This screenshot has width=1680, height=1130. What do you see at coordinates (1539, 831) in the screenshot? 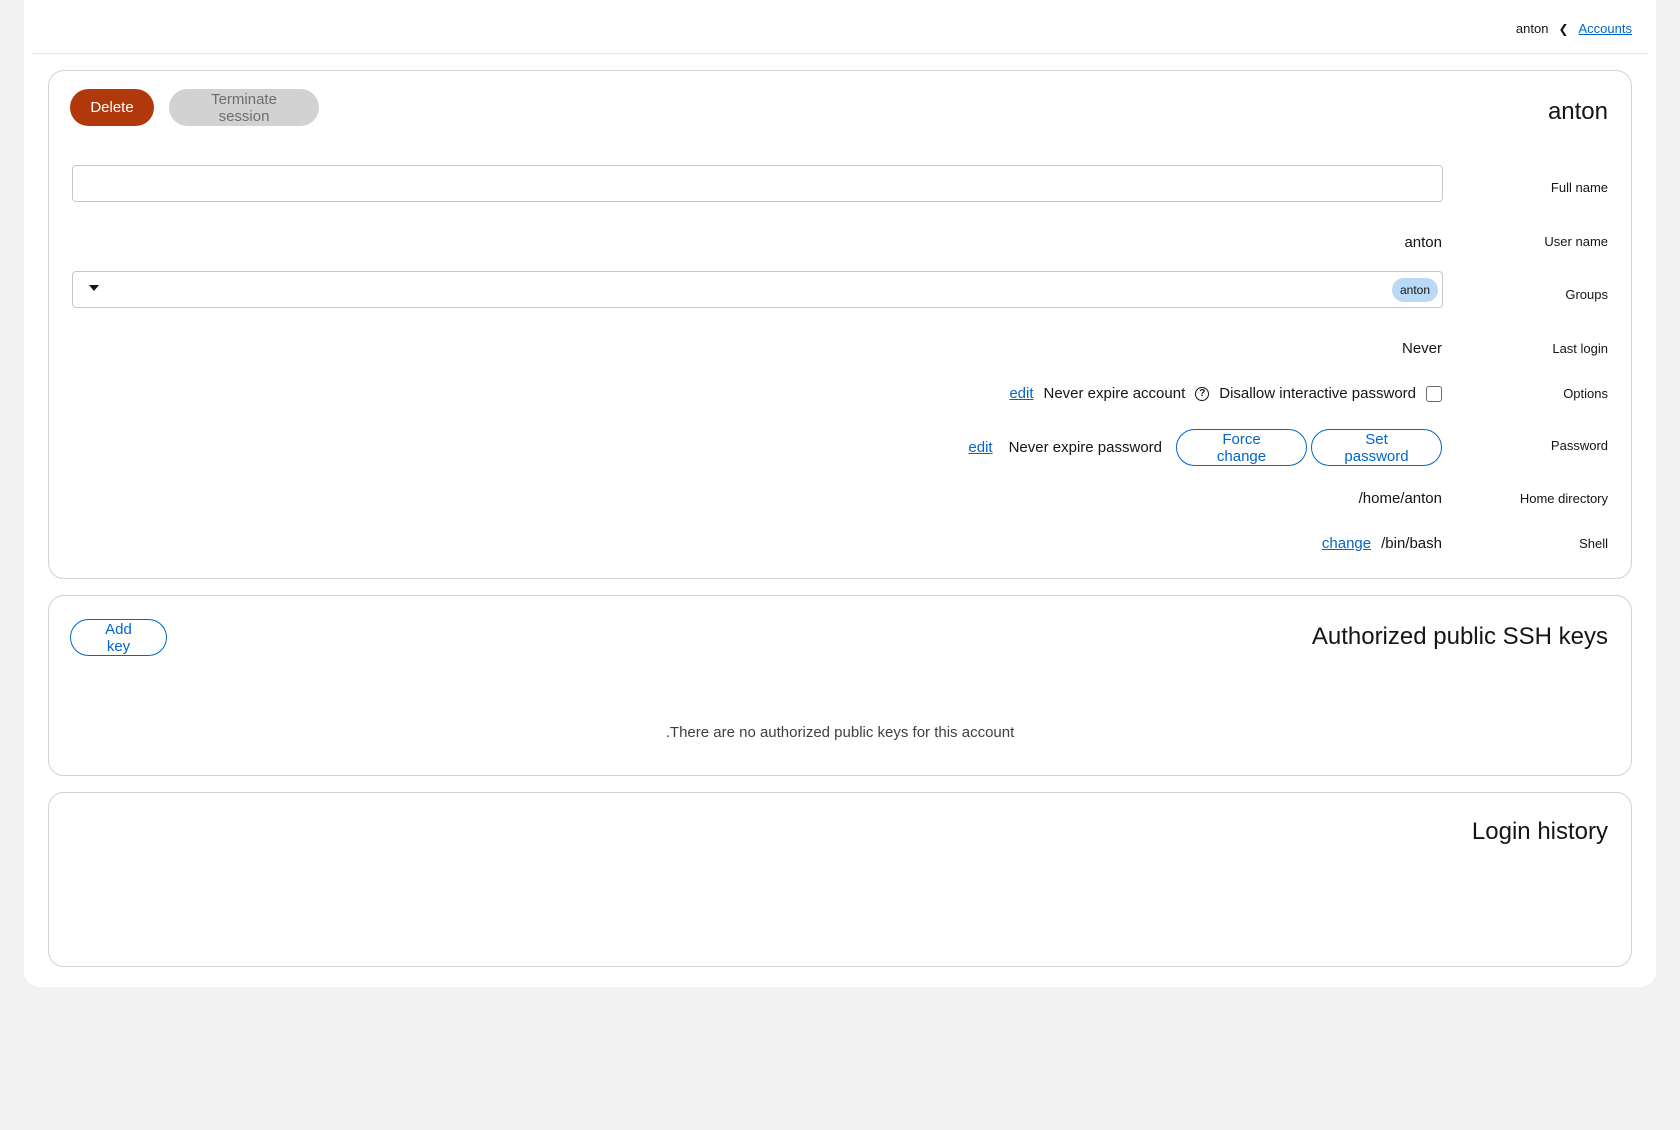
I see `login-history-title: Login history` at bounding box center [1539, 831].